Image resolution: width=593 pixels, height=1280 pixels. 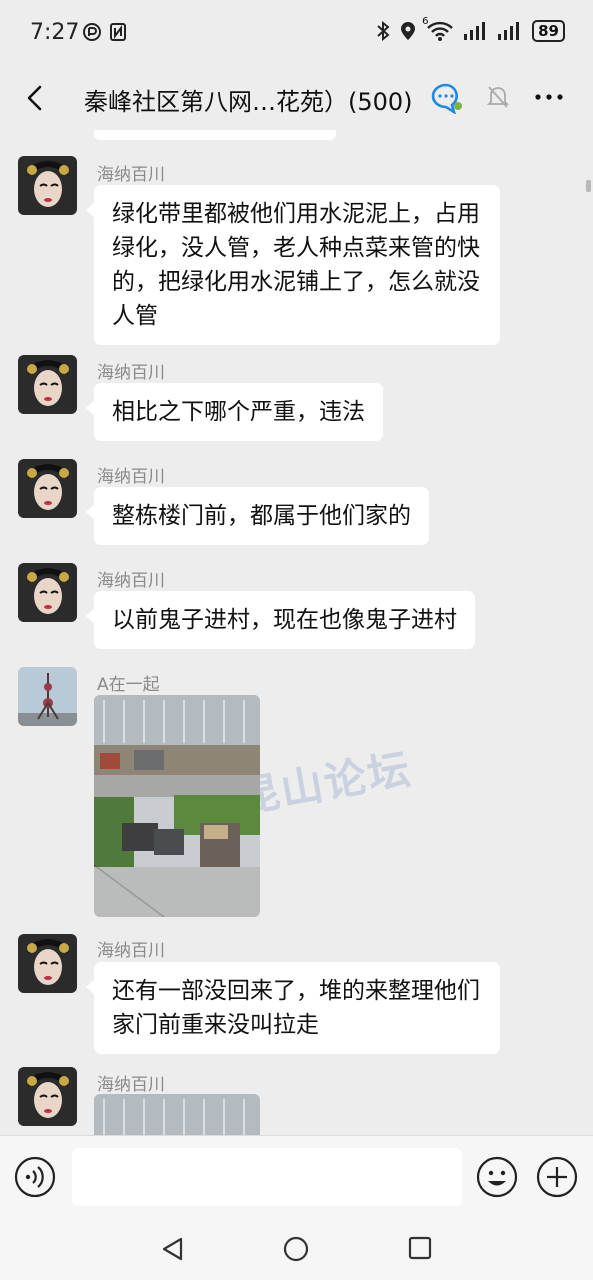 I want to click on wifi-icon: 6, so click(x=438, y=29).